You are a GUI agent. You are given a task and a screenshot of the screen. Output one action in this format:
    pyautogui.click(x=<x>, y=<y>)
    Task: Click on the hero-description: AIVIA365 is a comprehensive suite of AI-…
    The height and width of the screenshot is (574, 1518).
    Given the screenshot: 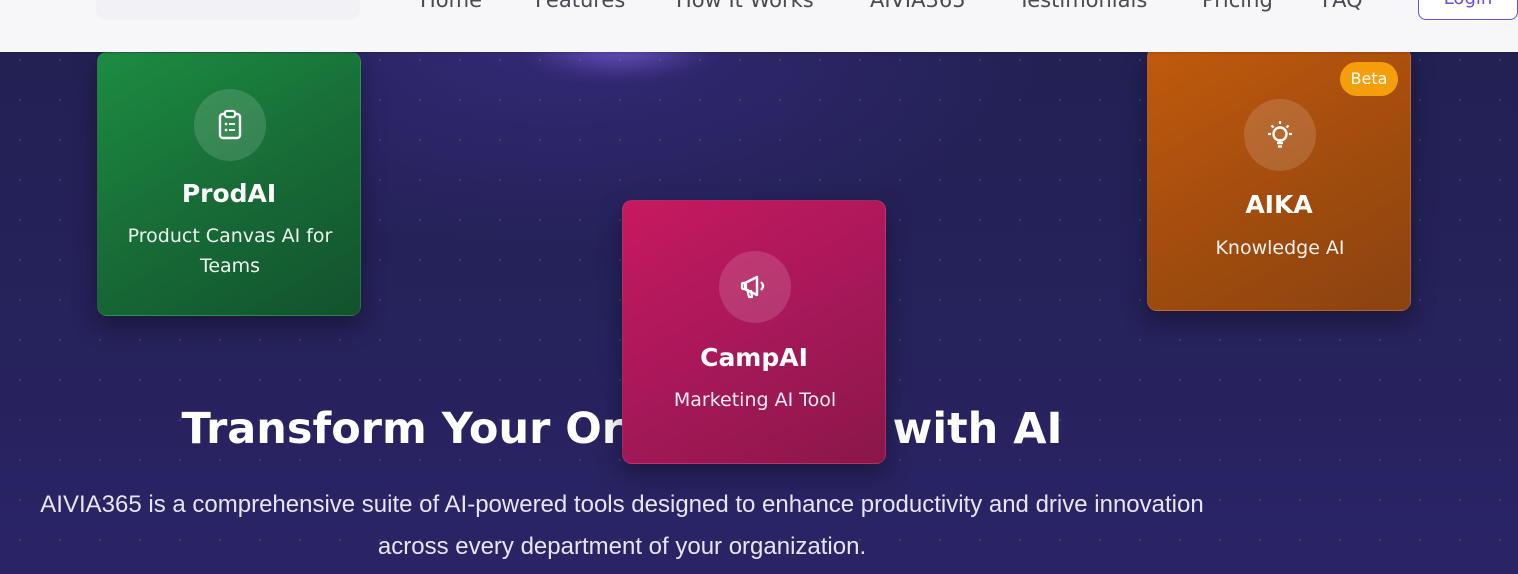 What is the action you would take?
    pyautogui.click(x=622, y=525)
    